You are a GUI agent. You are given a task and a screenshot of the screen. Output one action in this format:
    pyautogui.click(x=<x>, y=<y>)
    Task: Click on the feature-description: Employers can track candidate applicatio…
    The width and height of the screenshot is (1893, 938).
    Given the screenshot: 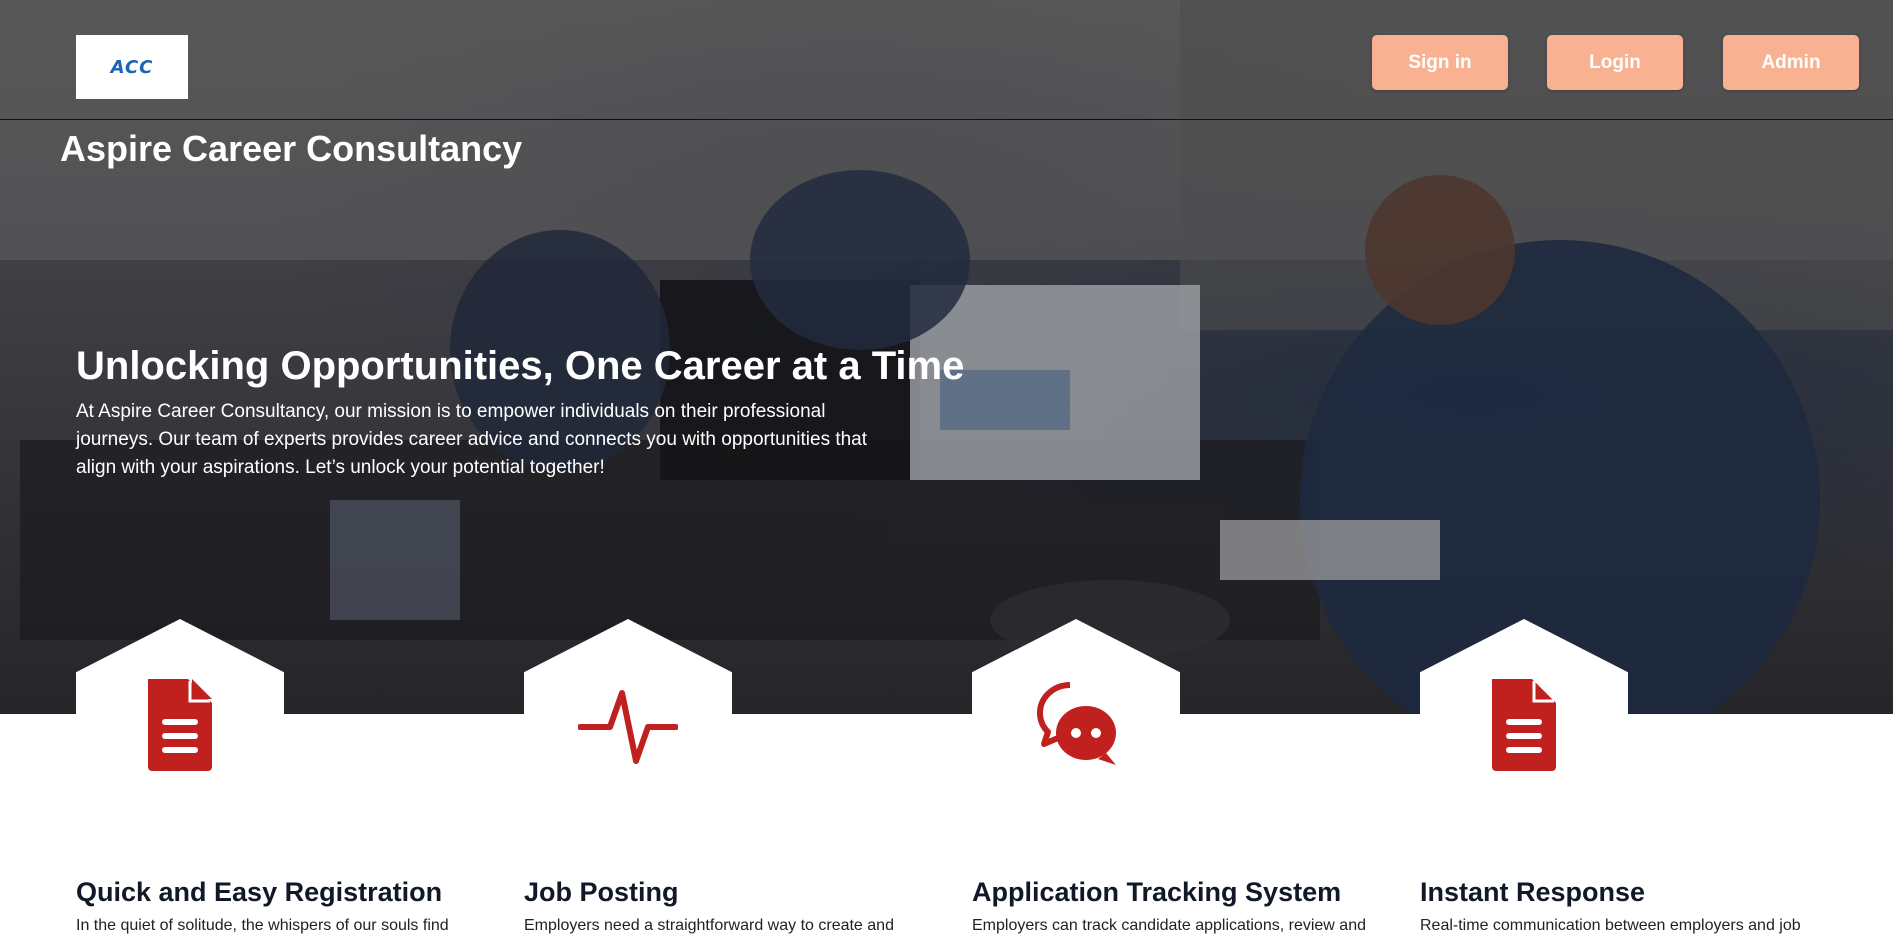 What is the action you would take?
    pyautogui.click(x=1169, y=925)
    